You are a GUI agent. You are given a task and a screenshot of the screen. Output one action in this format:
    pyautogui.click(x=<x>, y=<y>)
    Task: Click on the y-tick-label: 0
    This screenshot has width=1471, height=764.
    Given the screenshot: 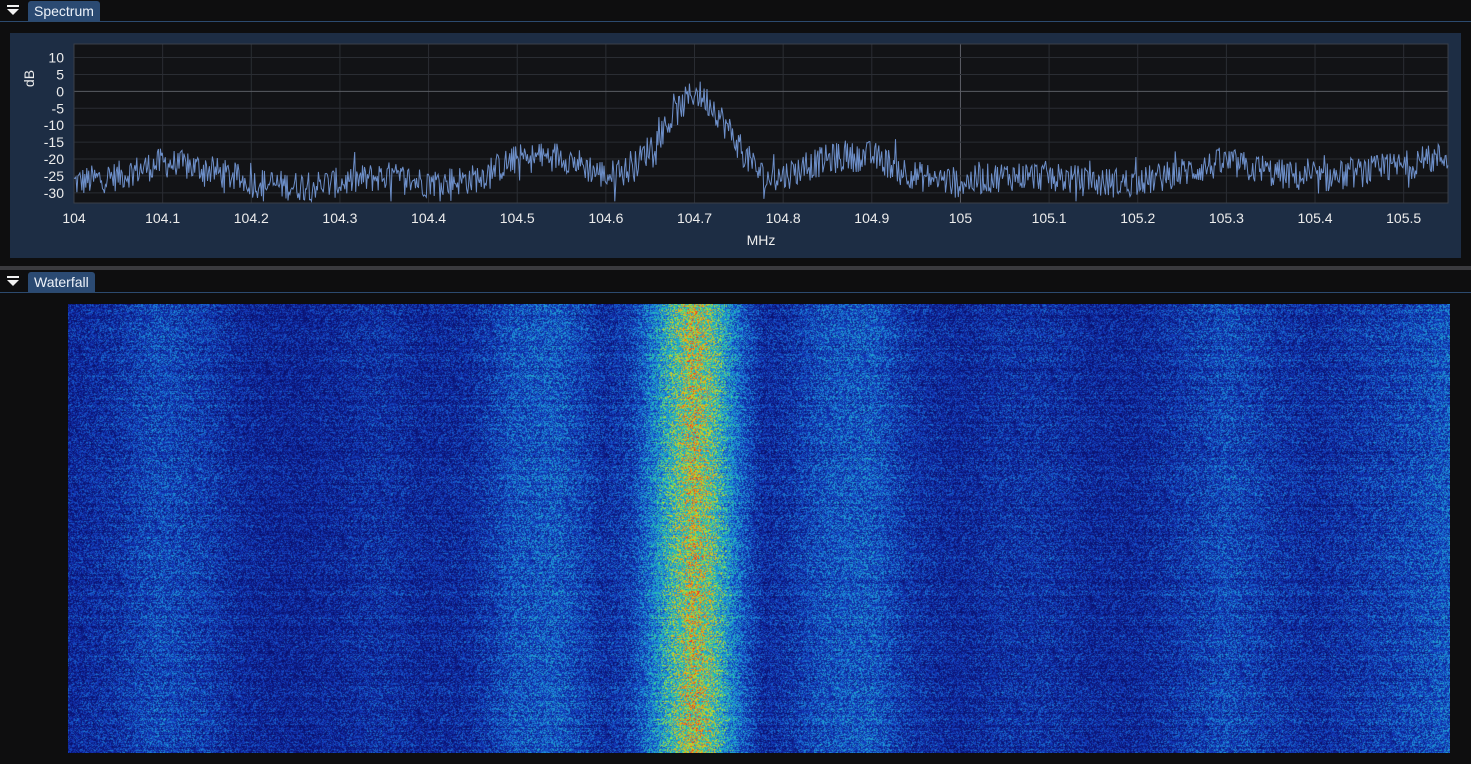 What is the action you would take?
    pyautogui.click(x=60, y=91)
    